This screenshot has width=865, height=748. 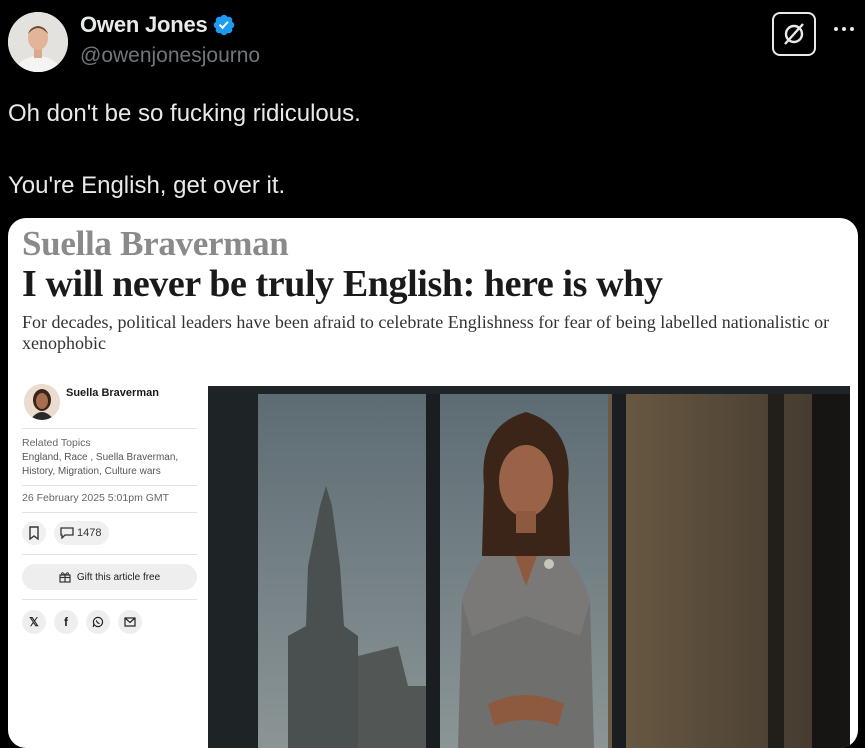 What do you see at coordinates (109, 554) in the screenshot?
I see `divider` at bounding box center [109, 554].